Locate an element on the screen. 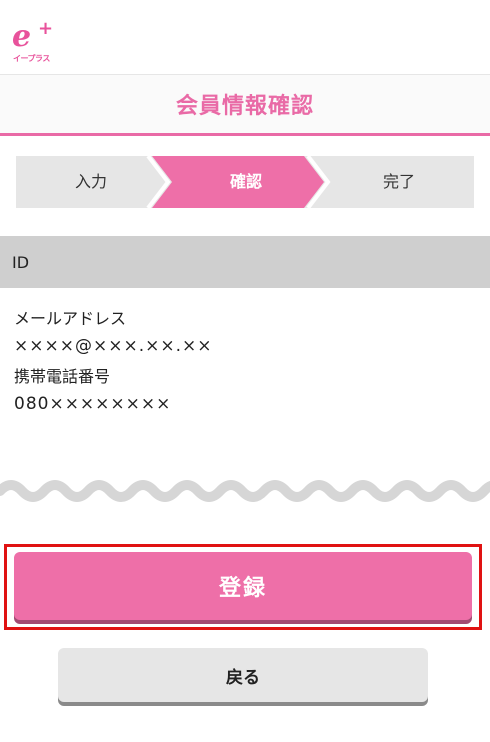  logo-subtitle: イープラス is located at coordinates (31, 58).